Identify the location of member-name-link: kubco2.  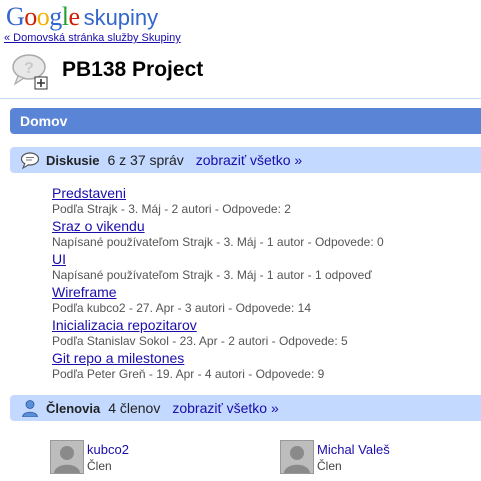
(108, 449).